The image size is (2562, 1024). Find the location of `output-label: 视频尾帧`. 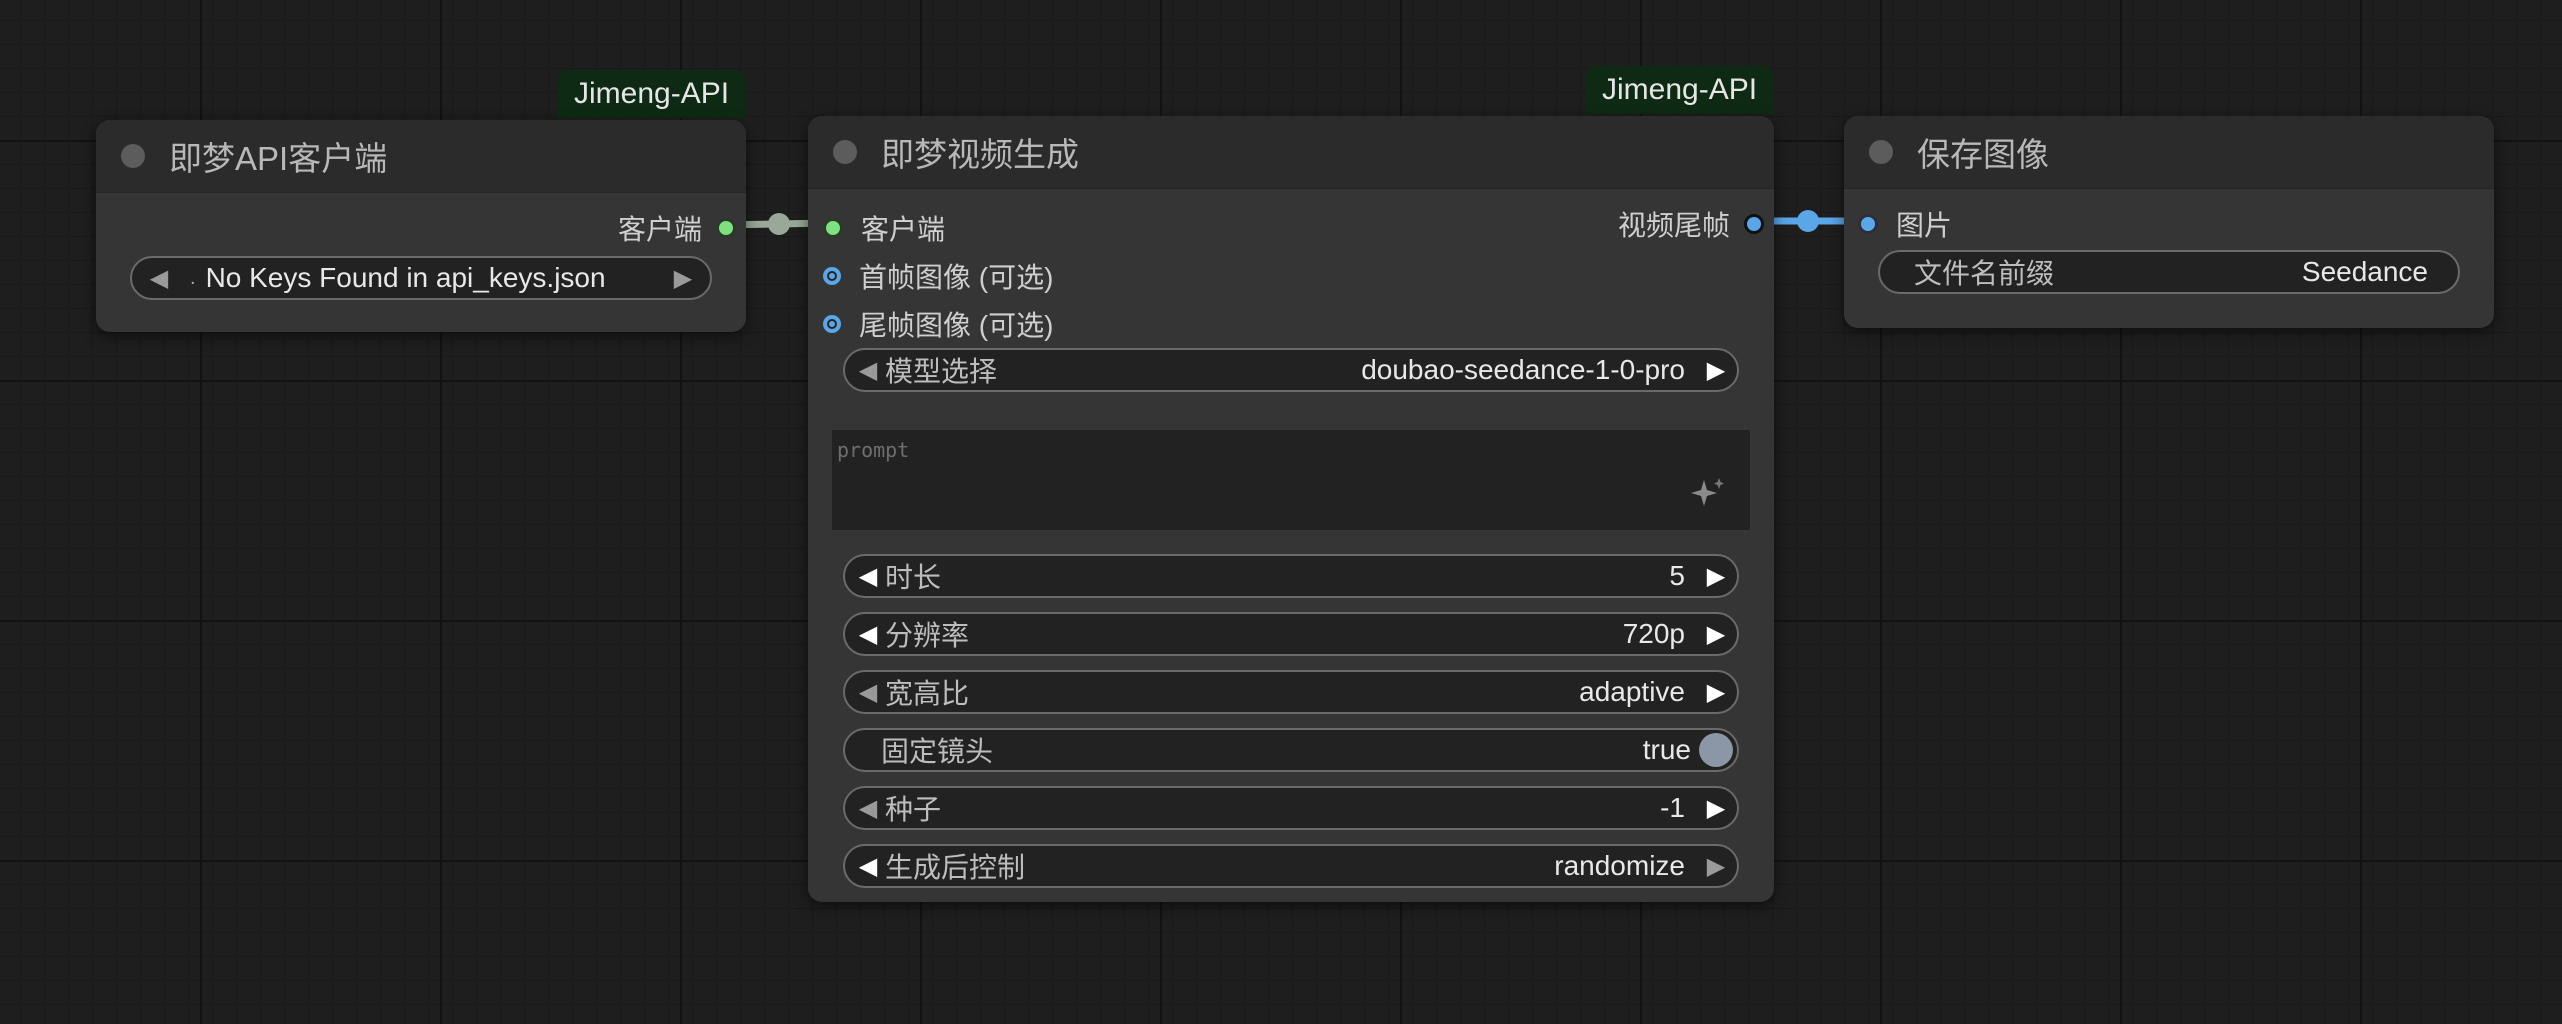

output-label: 视频尾帧 is located at coordinates (1673, 225).